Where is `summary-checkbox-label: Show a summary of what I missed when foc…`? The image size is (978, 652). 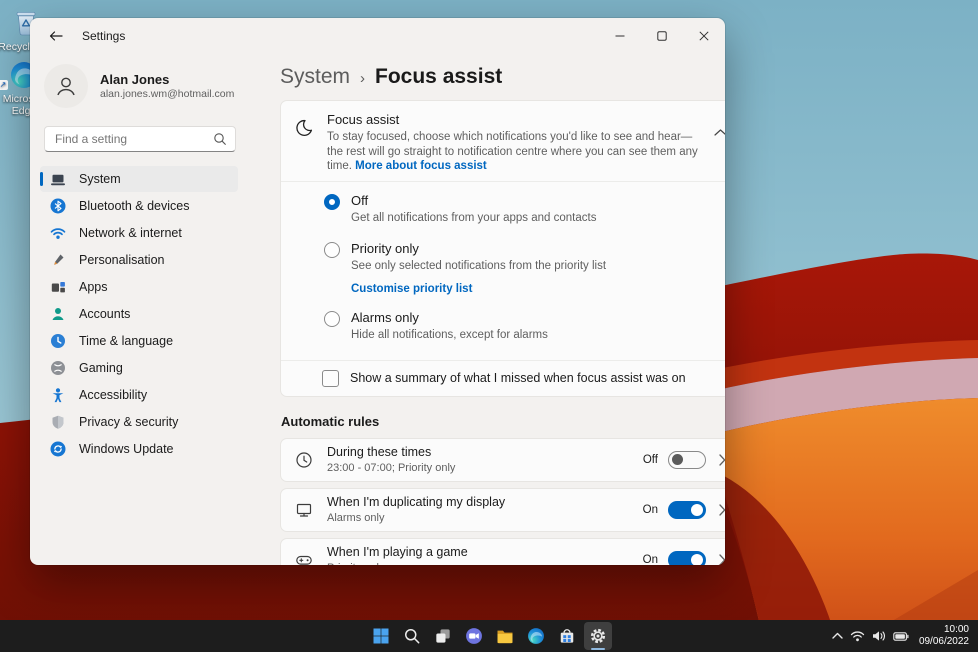
summary-checkbox-label: Show a summary of what I missed when foc… is located at coordinates (518, 378).